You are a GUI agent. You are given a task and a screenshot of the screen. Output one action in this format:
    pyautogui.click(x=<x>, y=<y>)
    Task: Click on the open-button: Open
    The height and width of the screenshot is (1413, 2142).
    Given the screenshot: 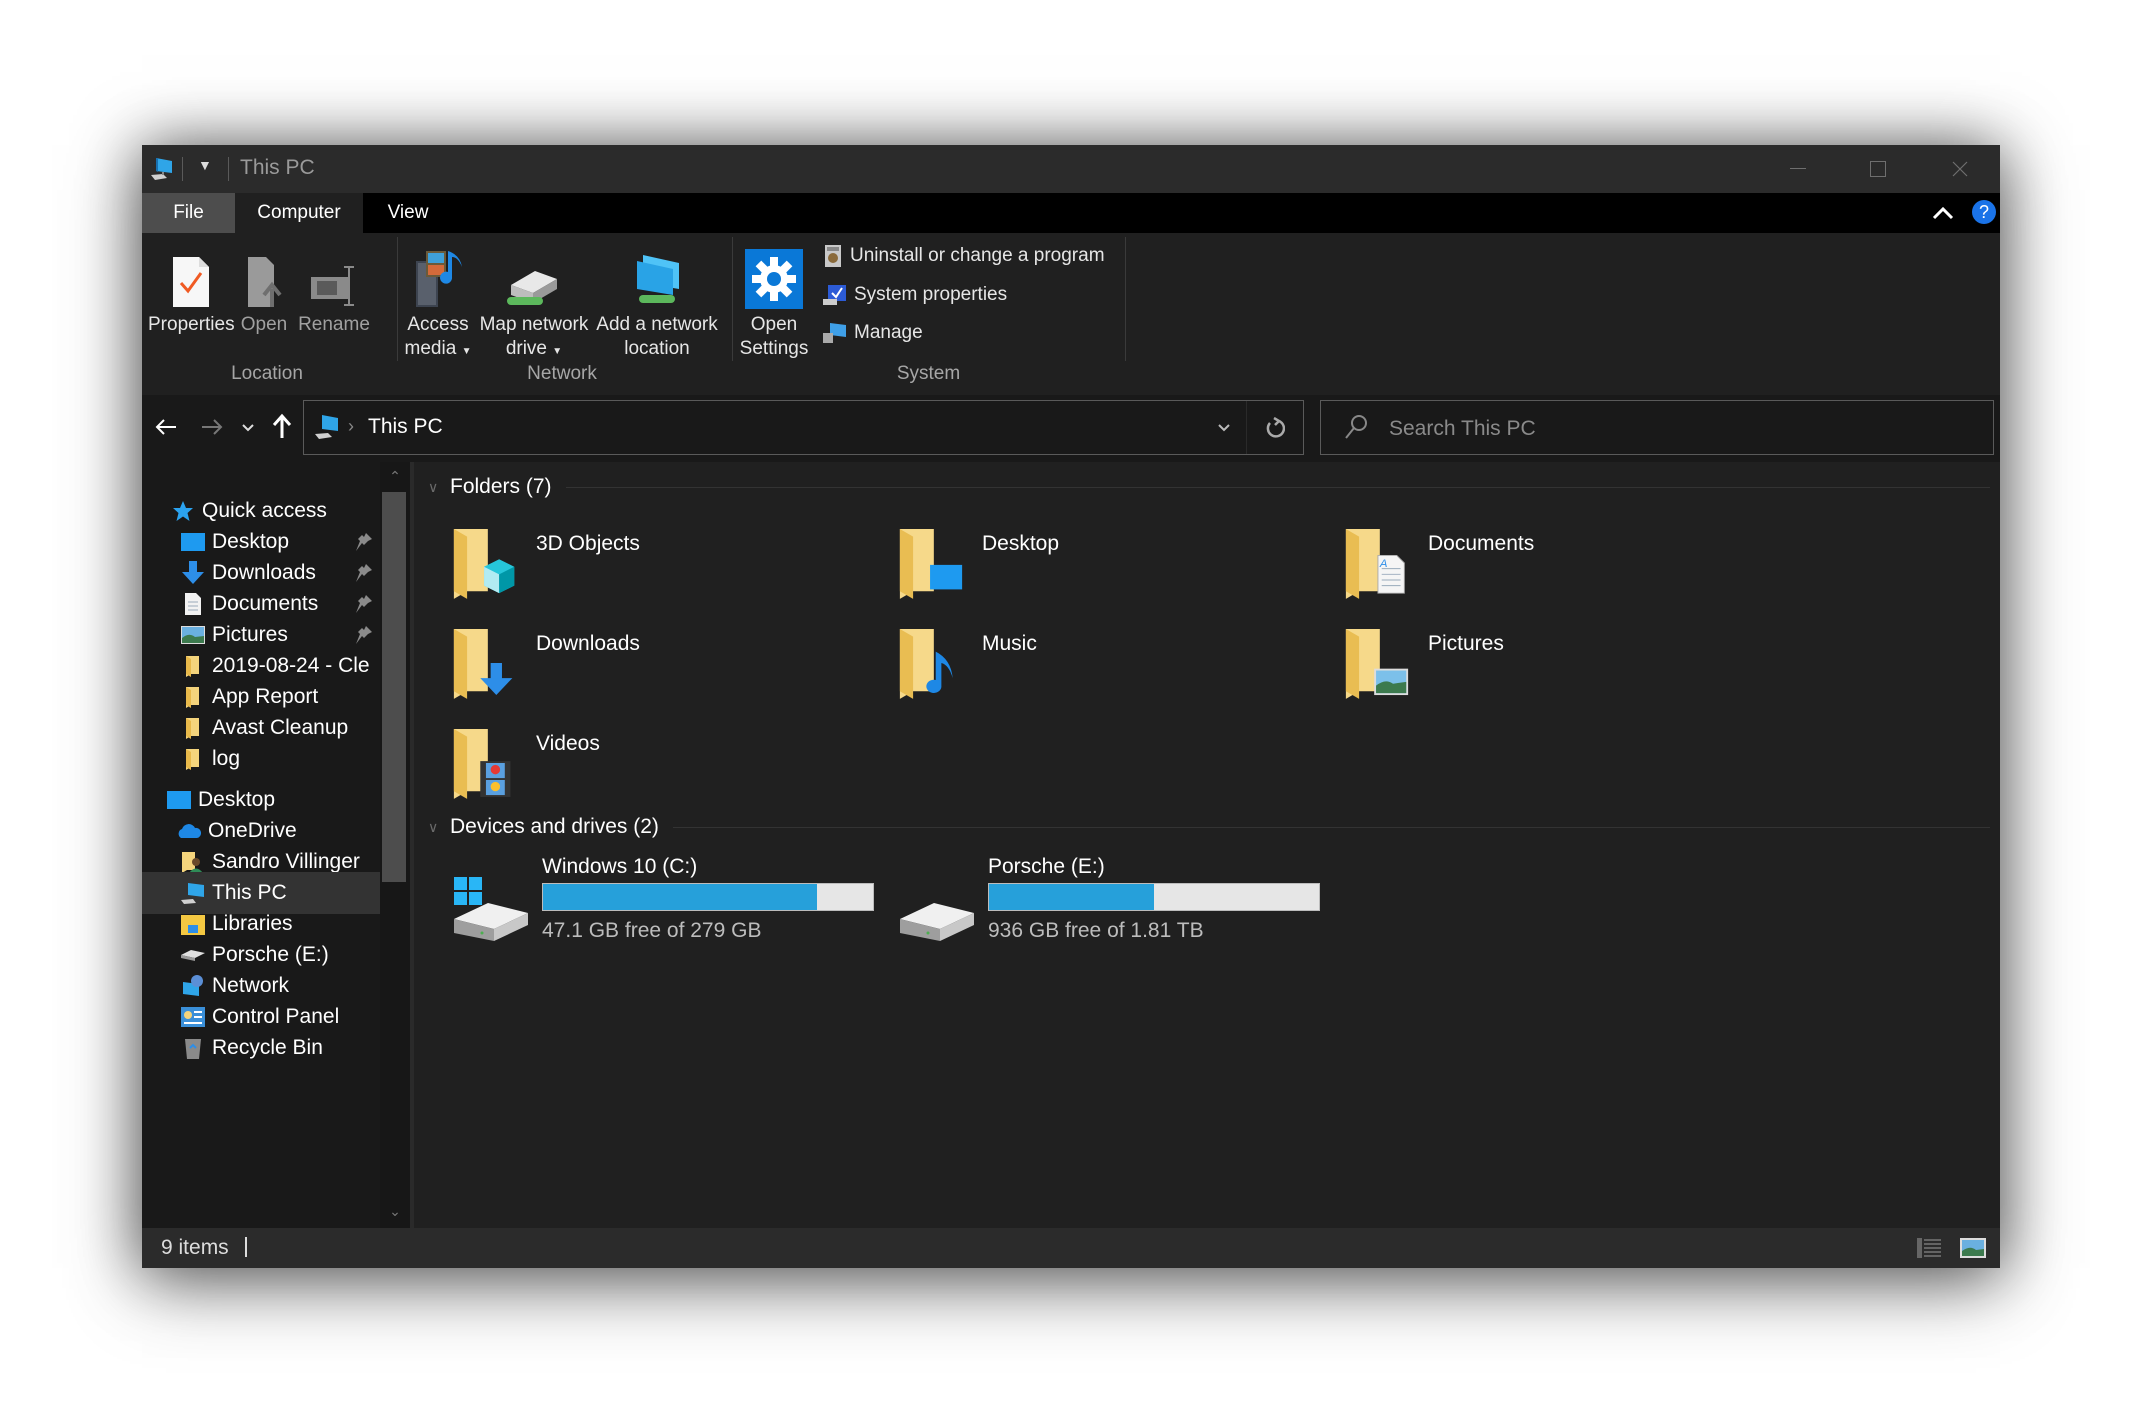 What is the action you would take?
    pyautogui.click(x=264, y=288)
    